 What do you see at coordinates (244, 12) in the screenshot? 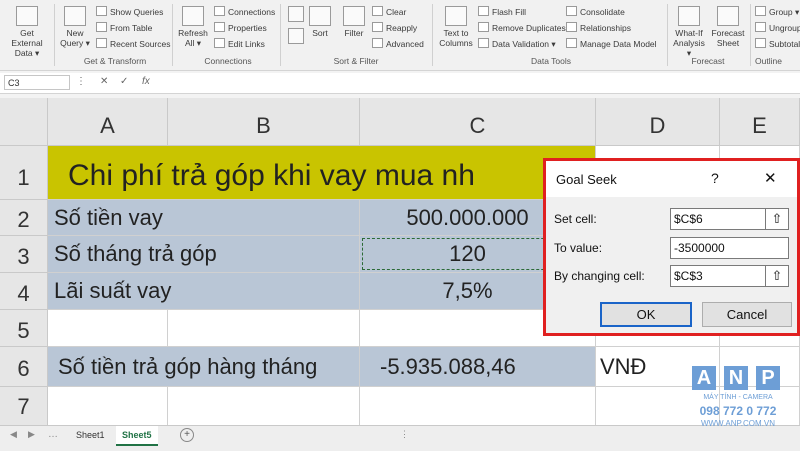
I see `connections-button: Connections` at bounding box center [244, 12].